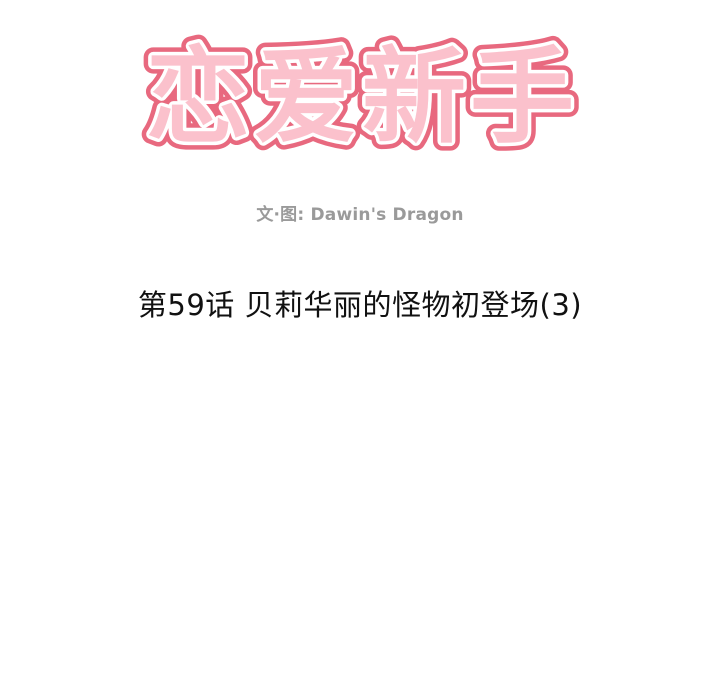  Describe the element at coordinates (360, 215) in the screenshot. I see `author-credit: 文·图: Dawin's Dragon` at that location.